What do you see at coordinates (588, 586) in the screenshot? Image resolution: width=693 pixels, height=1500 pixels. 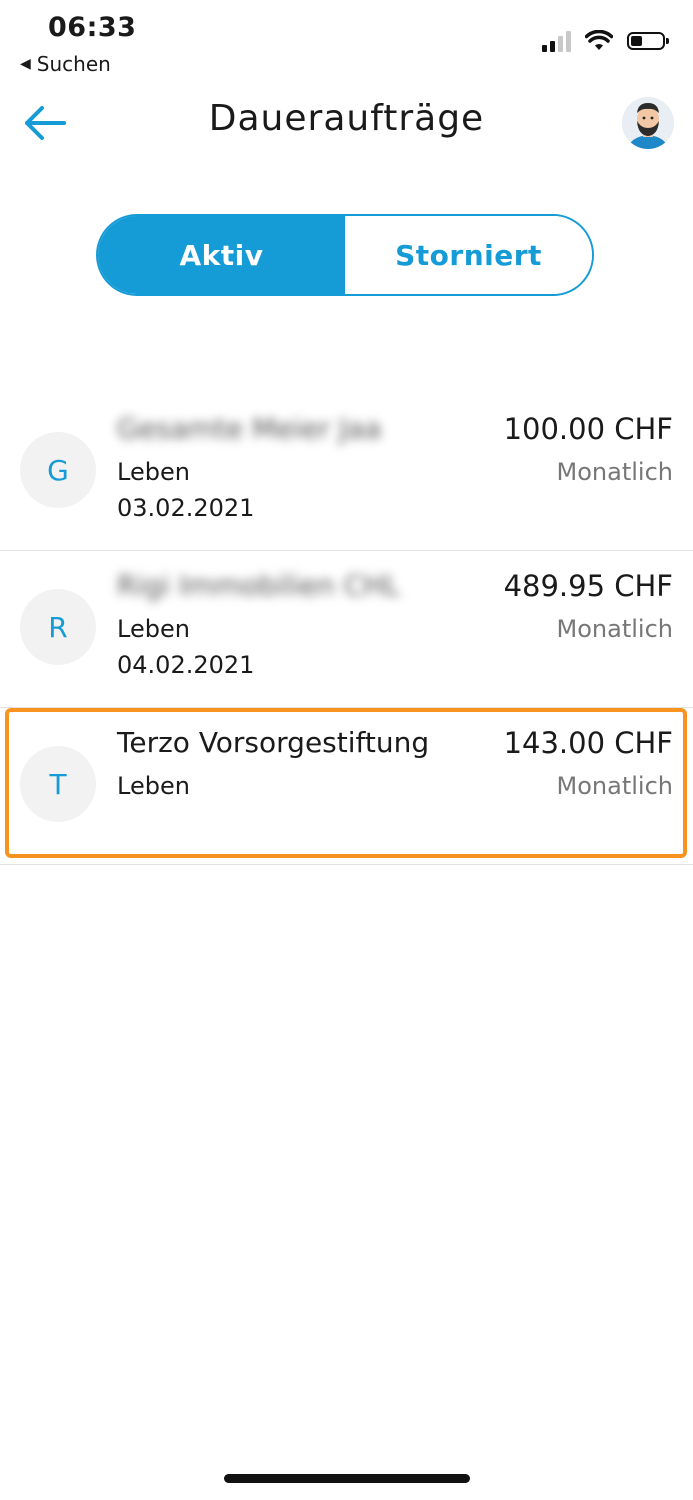 I see `amount-label: 489.95 CHF` at bounding box center [588, 586].